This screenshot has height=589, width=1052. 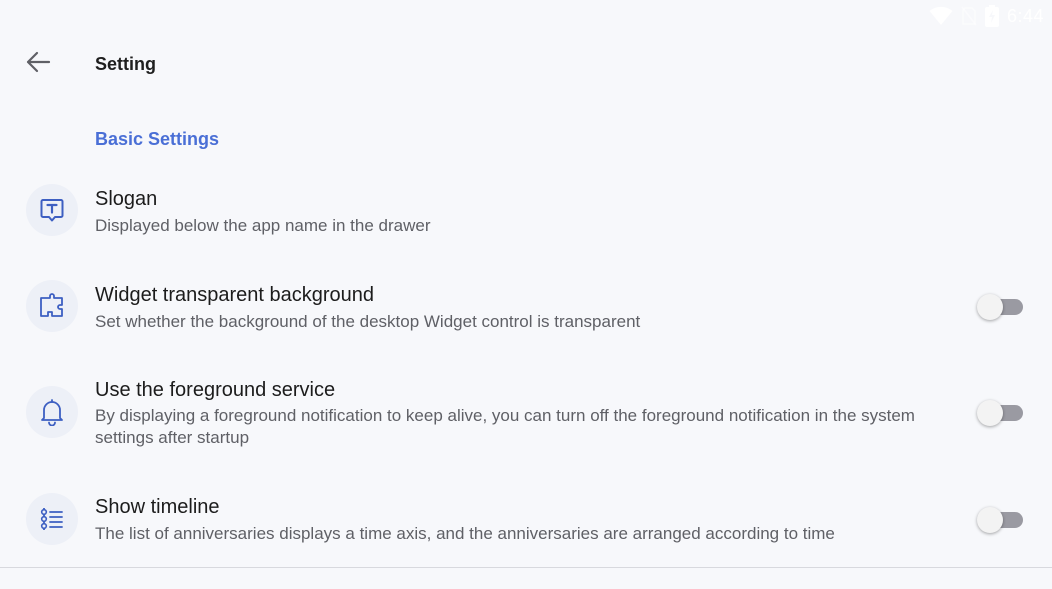 I want to click on setting-title: Show timeline, so click(x=157, y=507).